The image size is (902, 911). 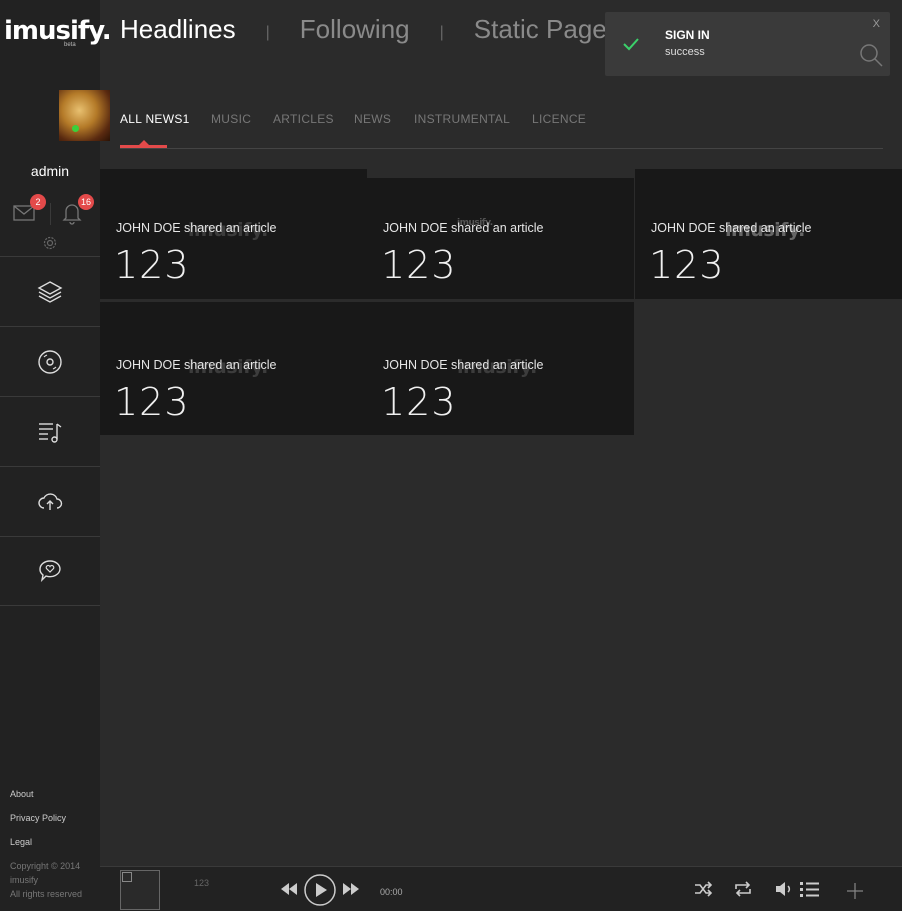 What do you see at coordinates (50, 214) in the screenshot?
I see `divider` at bounding box center [50, 214].